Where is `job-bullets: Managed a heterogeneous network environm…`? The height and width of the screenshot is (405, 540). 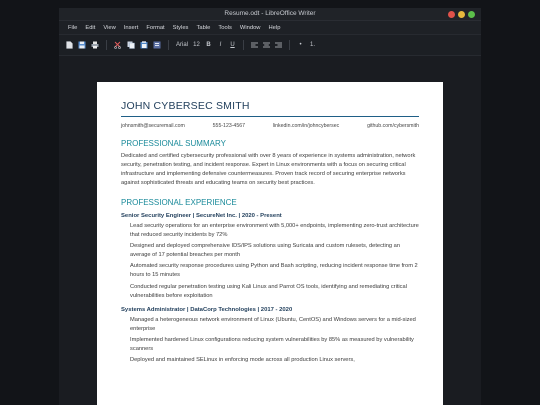
job-bullets: Managed a heterogeneous network environm… is located at coordinates (270, 340).